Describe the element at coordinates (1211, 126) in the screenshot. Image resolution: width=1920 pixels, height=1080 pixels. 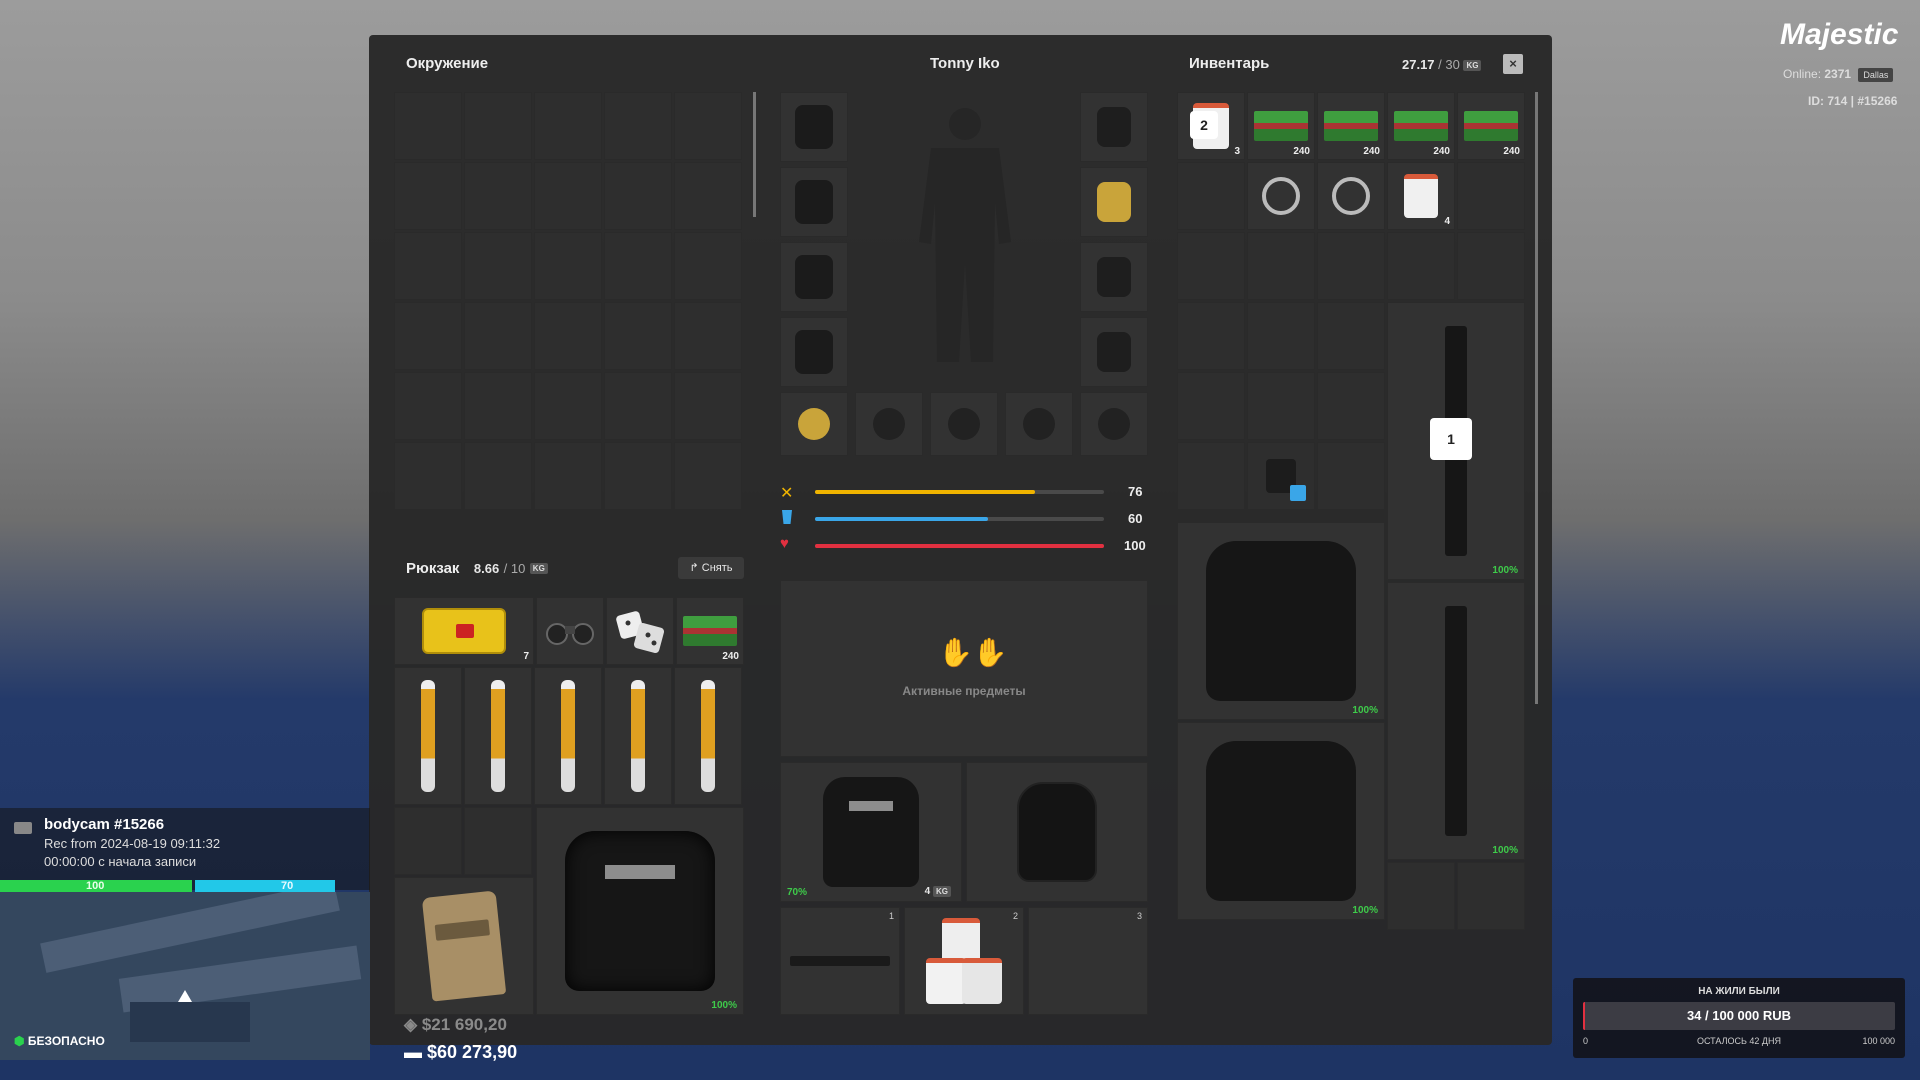
I see `inventory-slot: 23` at that location.